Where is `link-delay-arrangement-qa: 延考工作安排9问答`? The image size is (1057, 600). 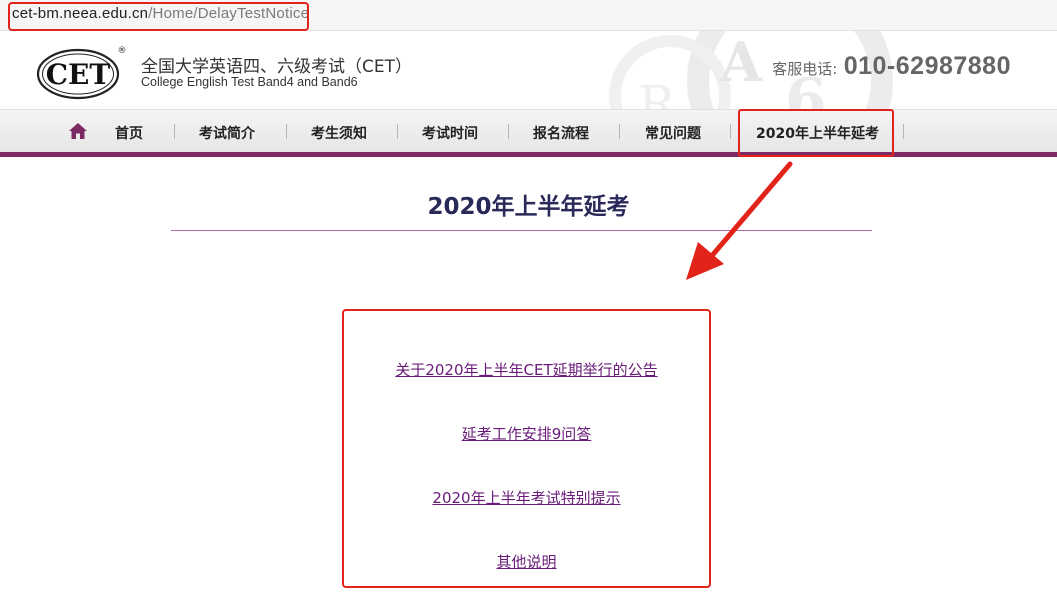 link-delay-arrangement-qa: 延考工作安排9问答 is located at coordinates (526, 433).